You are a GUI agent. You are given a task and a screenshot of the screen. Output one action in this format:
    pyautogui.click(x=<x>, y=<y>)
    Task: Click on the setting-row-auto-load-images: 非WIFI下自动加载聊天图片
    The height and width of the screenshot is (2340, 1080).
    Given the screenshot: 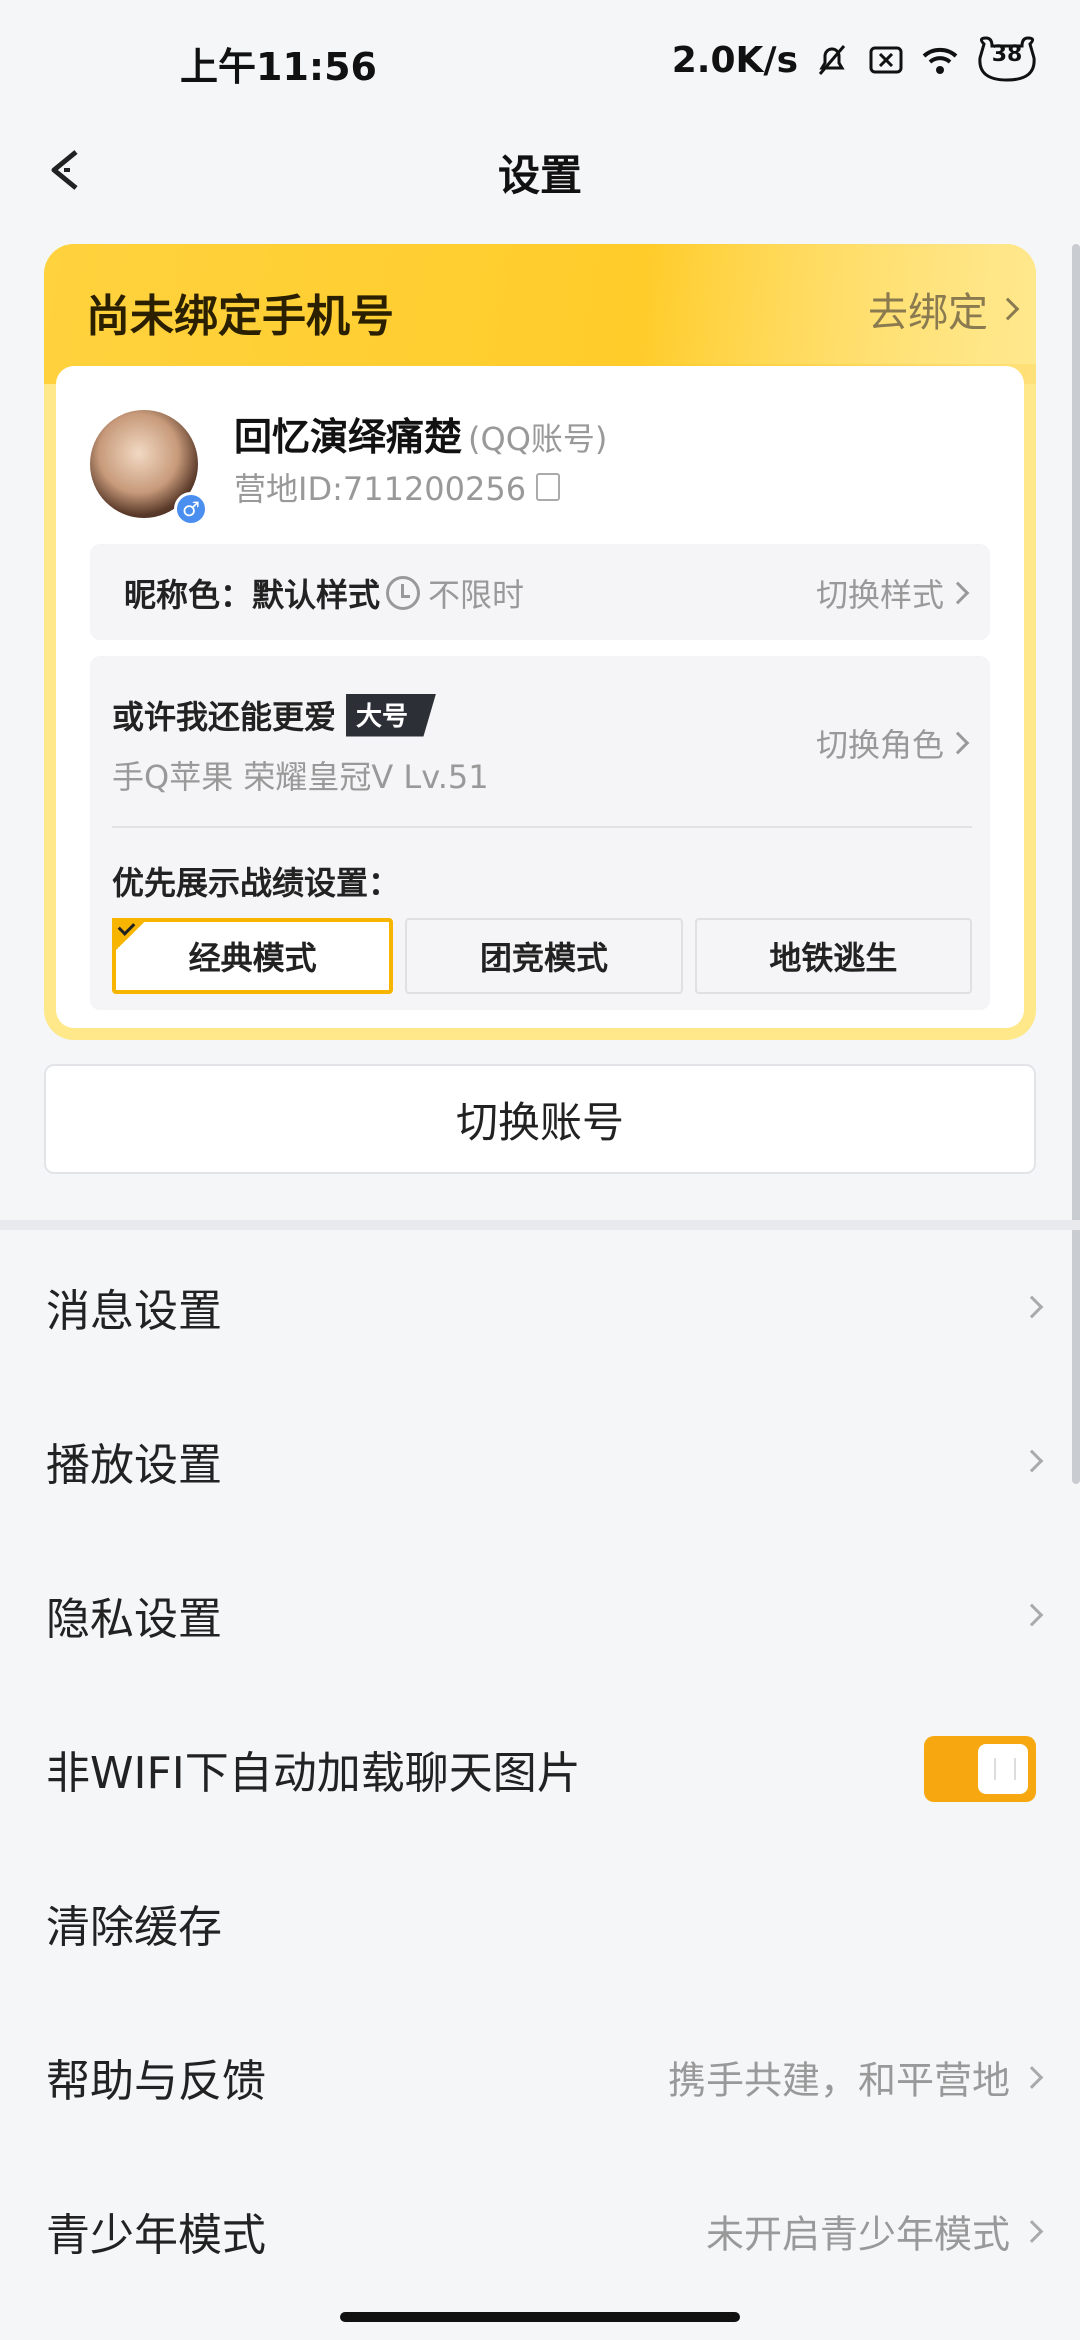 What is the action you would take?
    pyautogui.click(x=540, y=1769)
    